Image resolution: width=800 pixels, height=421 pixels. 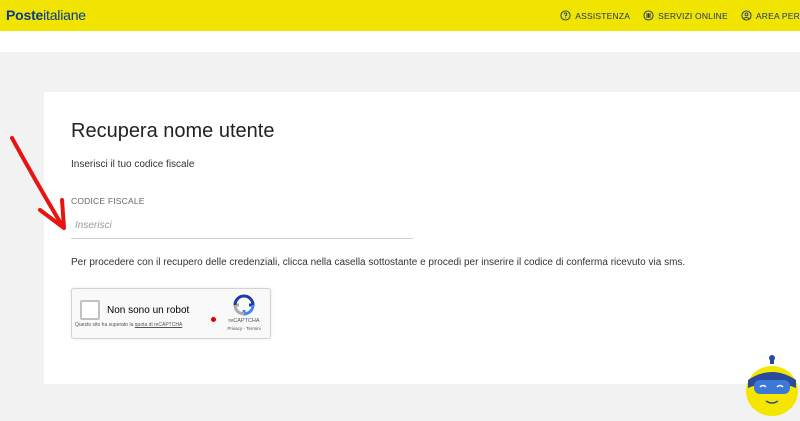 I want to click on red-arrow-annotation-icon, so click(x=38, y=183).